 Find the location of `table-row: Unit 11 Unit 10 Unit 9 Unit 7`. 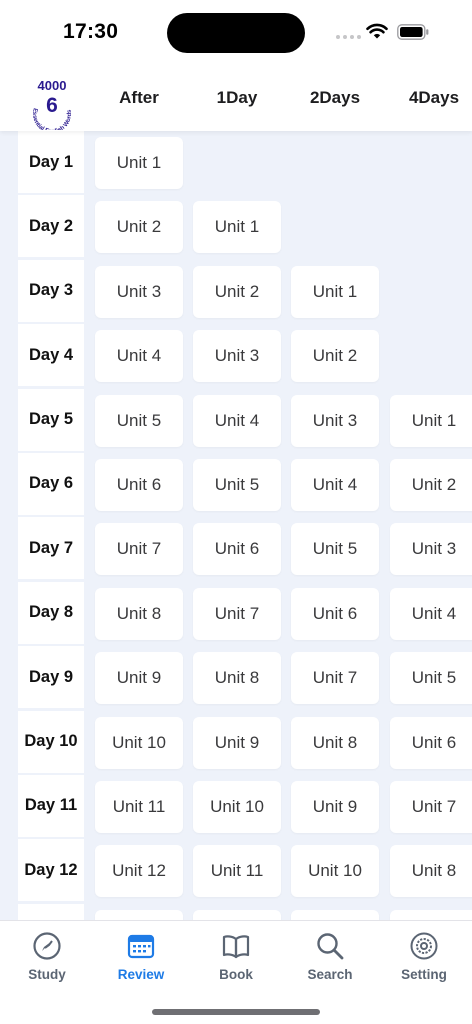

table-row: Unit 11 Unit 10 Unit 9 Unit 7 is located at coordinates (236, 807).